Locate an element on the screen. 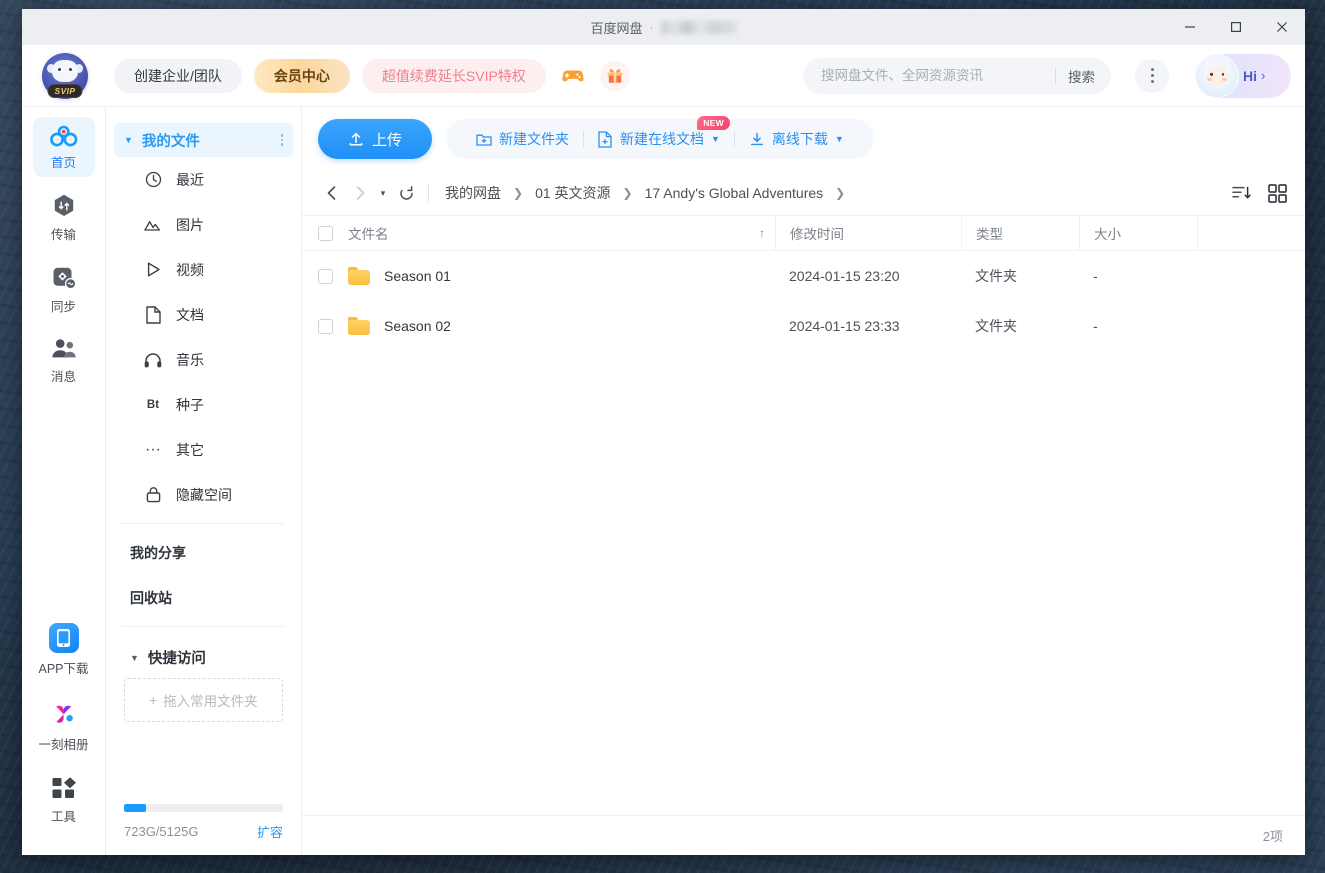  table-row: Season 01 2024-01-15 23:20 文件夹 - is located at coordinates (803, 276).